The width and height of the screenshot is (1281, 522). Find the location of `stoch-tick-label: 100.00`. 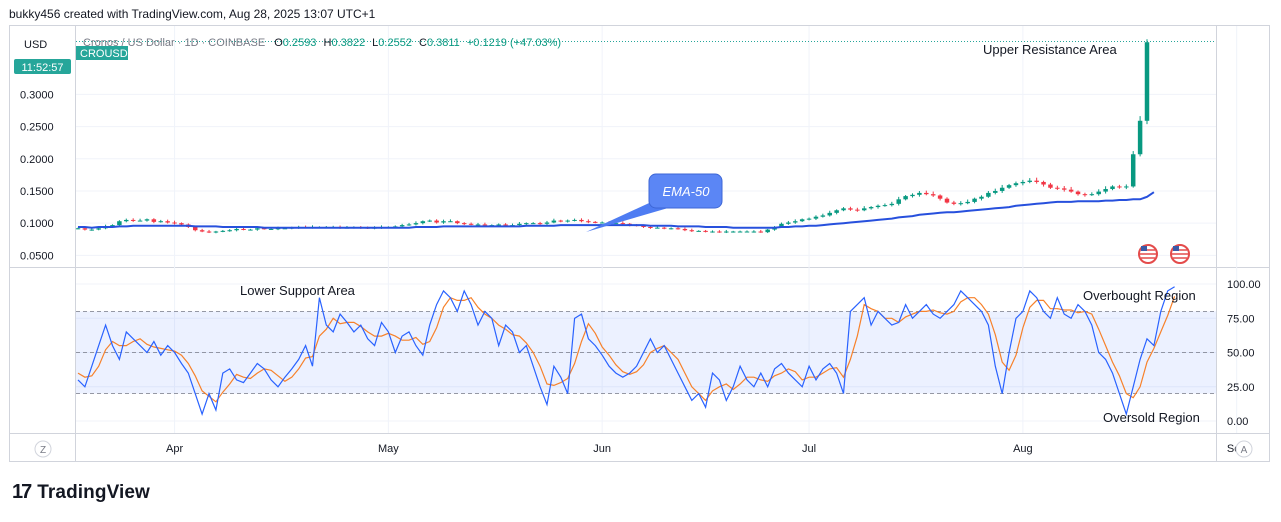

stoch-tick-label: 100.00 is located at coordinates (1244, 285).